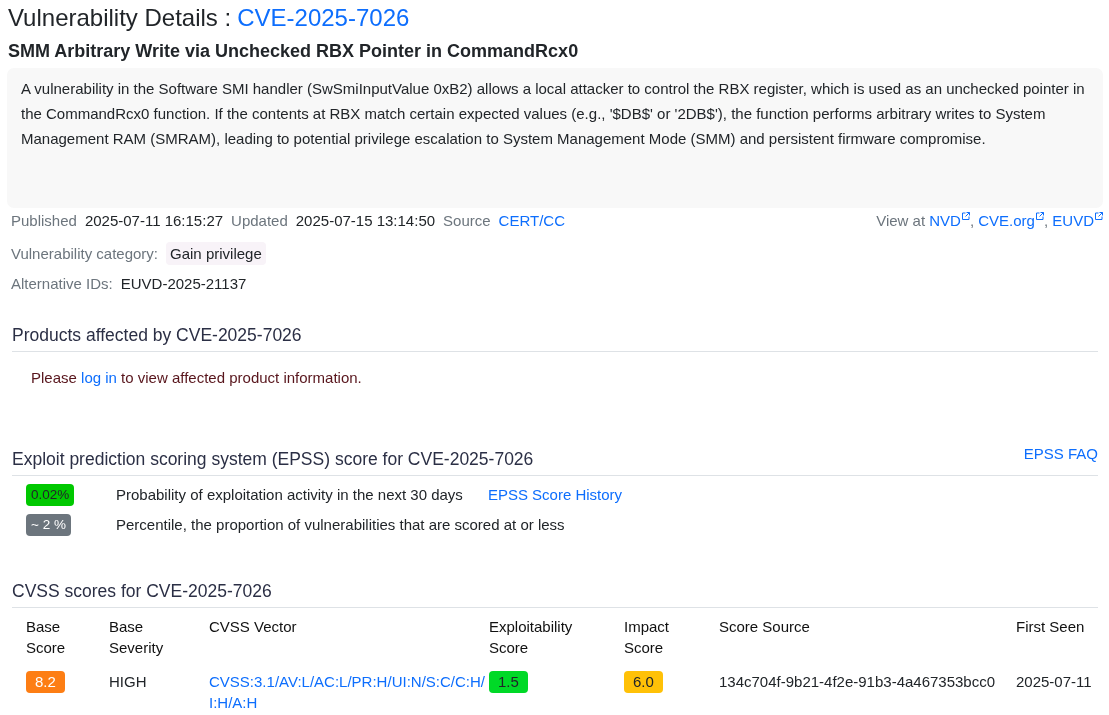 The width and height of the screenshot is (1109, 715). I want to click on column-header: Impact Score, so click(647, 637).